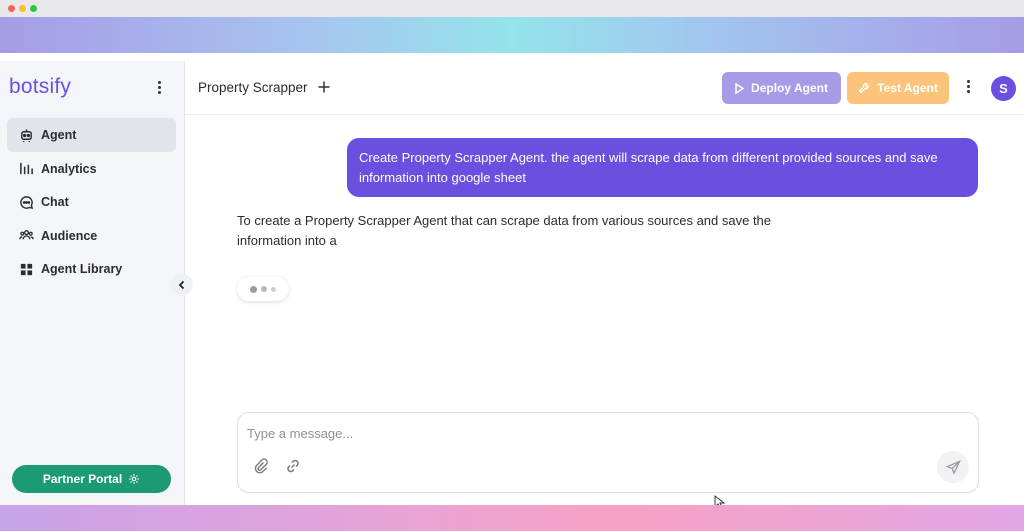 The height and width of the screenshot is (531, 1024). Describe the element at coordinates (608, 452) in the screenshot. I see `message-composer` at that location.